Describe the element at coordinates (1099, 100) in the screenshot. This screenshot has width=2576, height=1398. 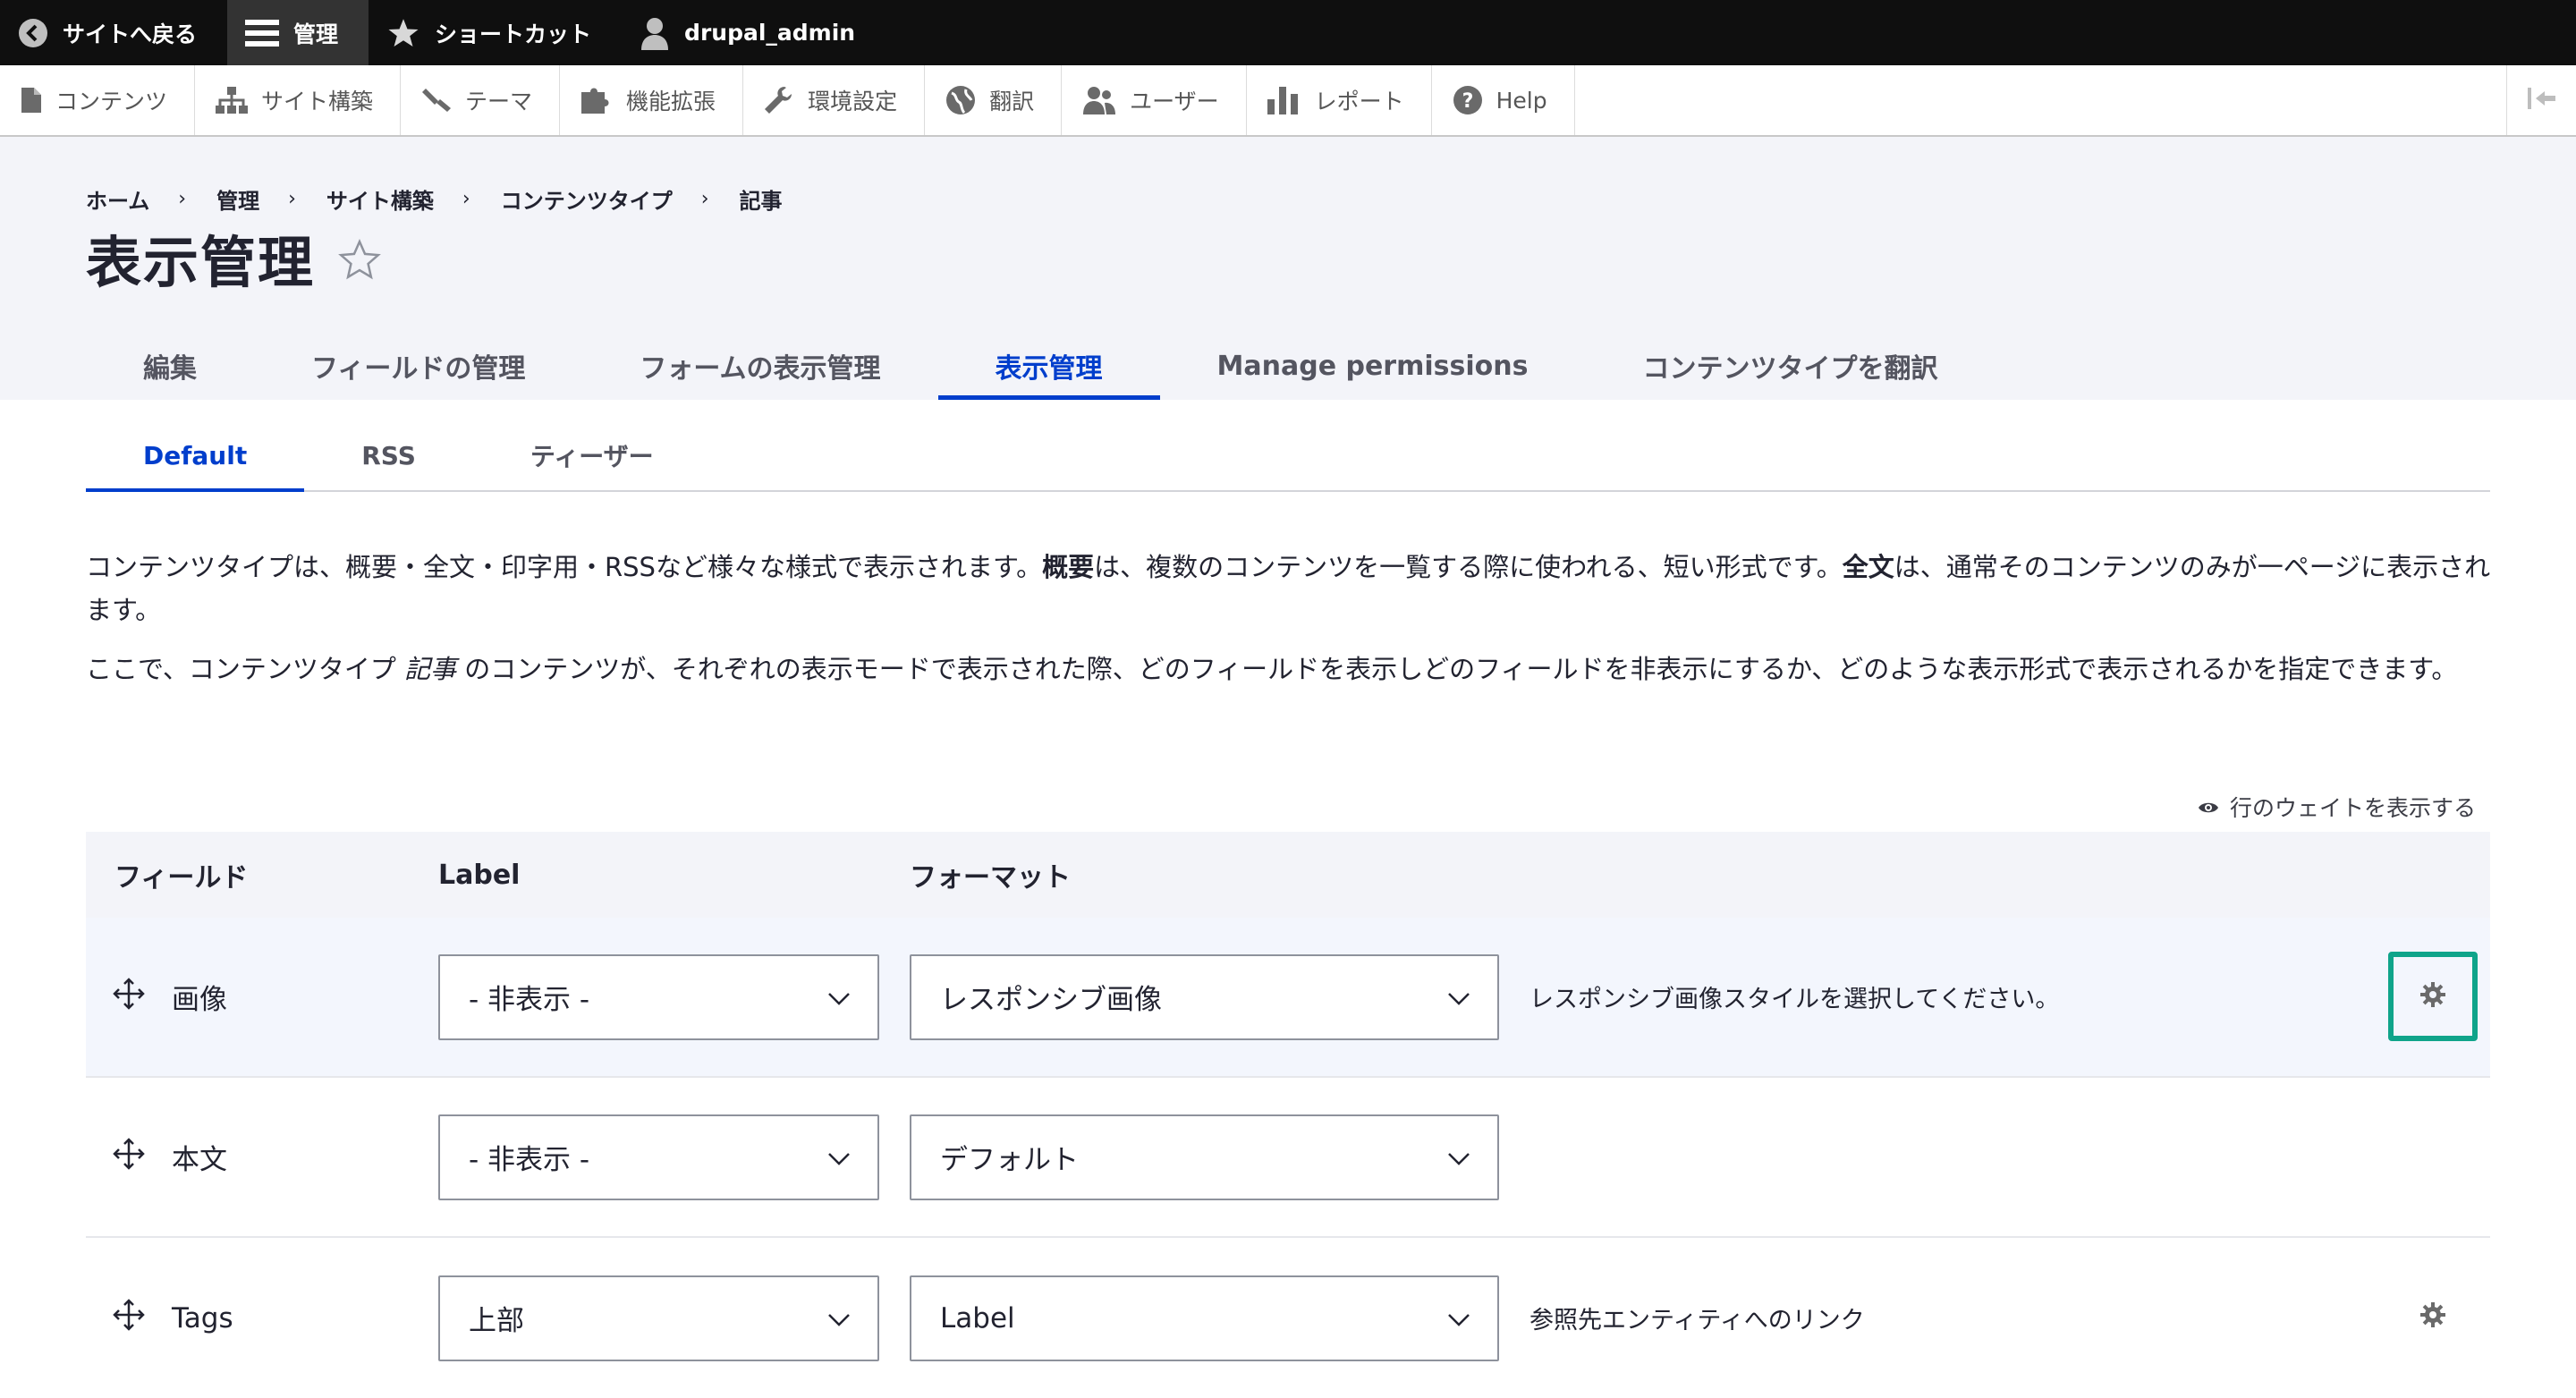
I see `people-icon` at that location.